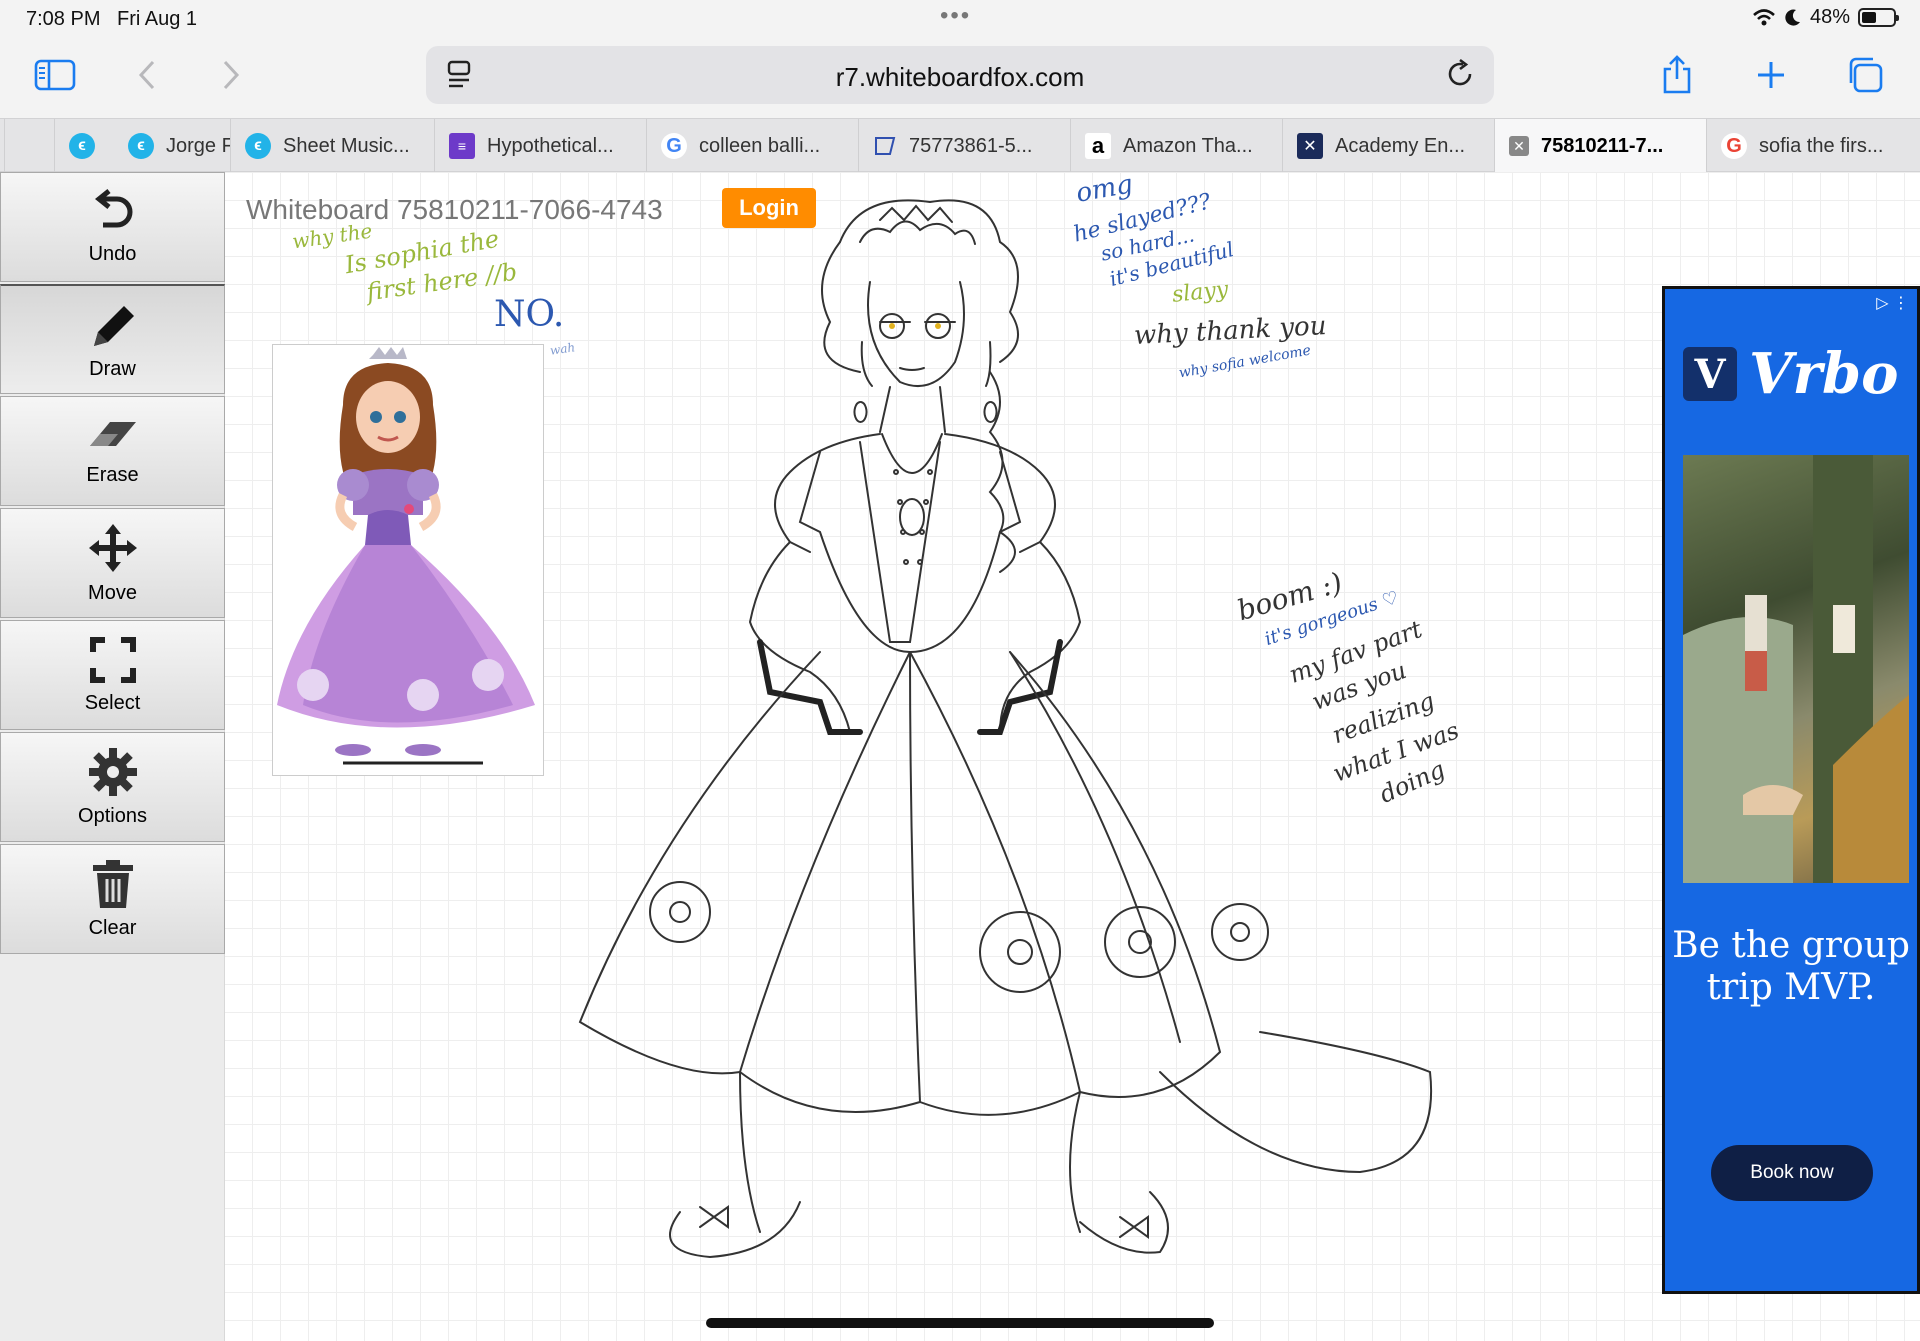  I want to click on amazon-icon: a, so click(1098, 146).